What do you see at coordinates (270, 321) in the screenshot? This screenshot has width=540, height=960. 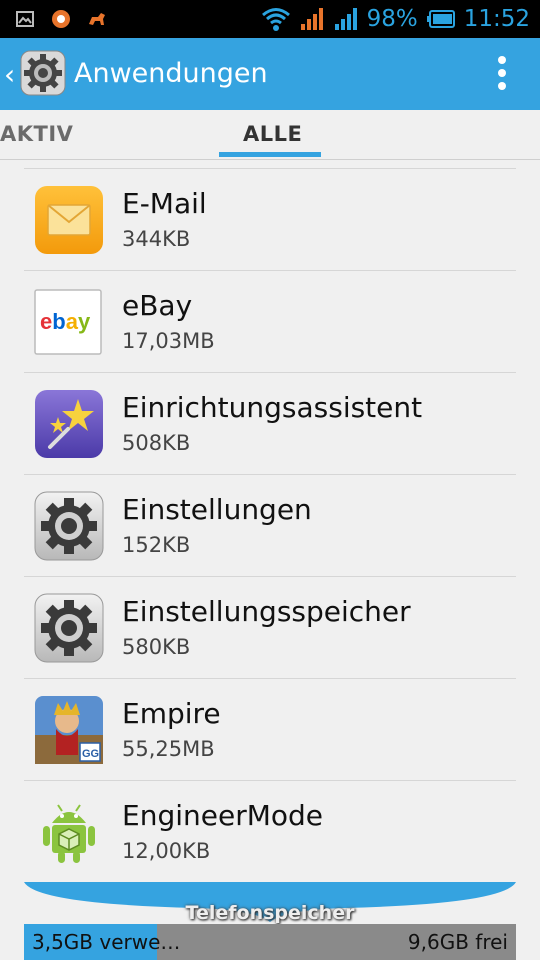 I see `list-item: ebay eBay 17,03MB` at bounding box center [270, 321].